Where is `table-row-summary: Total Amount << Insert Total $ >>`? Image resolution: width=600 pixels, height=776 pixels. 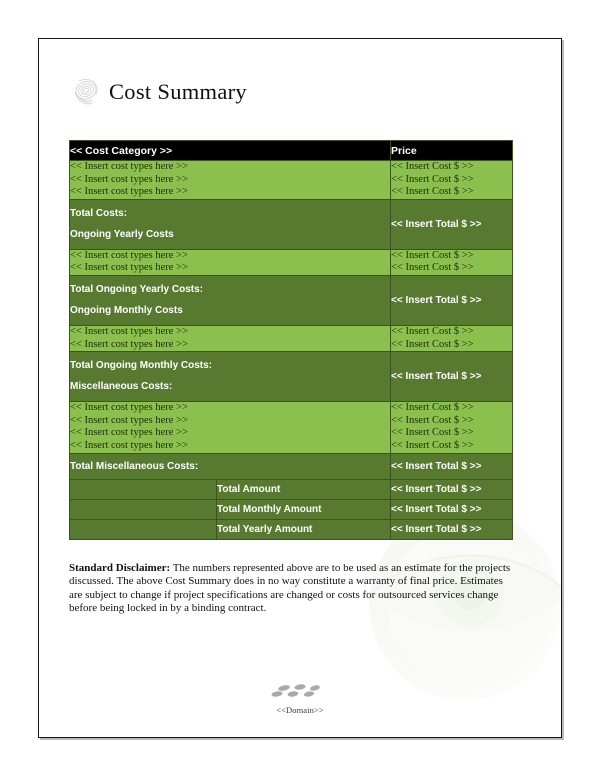
table-row-summary: Total Amount << Insert Total $ >> is located at coordinates (291, 489).